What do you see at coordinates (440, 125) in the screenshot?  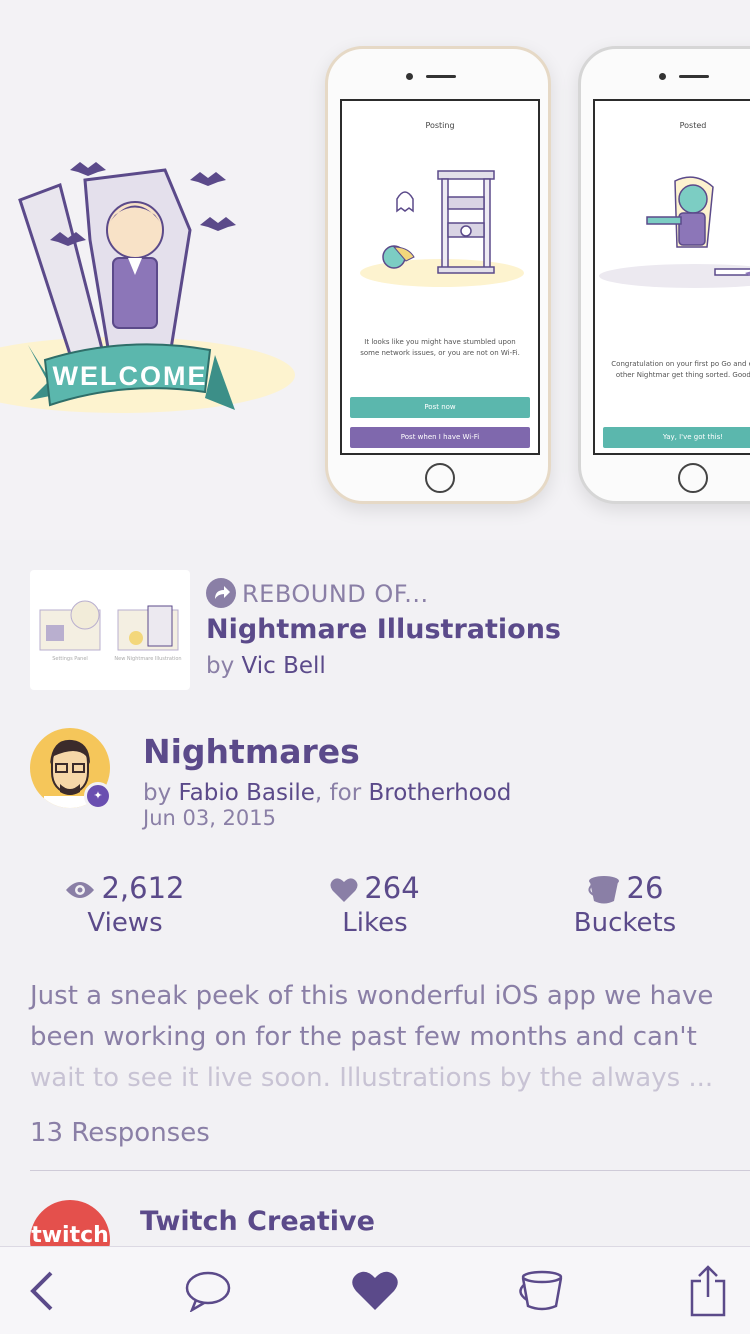 I see `screen-title: Posting` at bounding box center [440, 125].